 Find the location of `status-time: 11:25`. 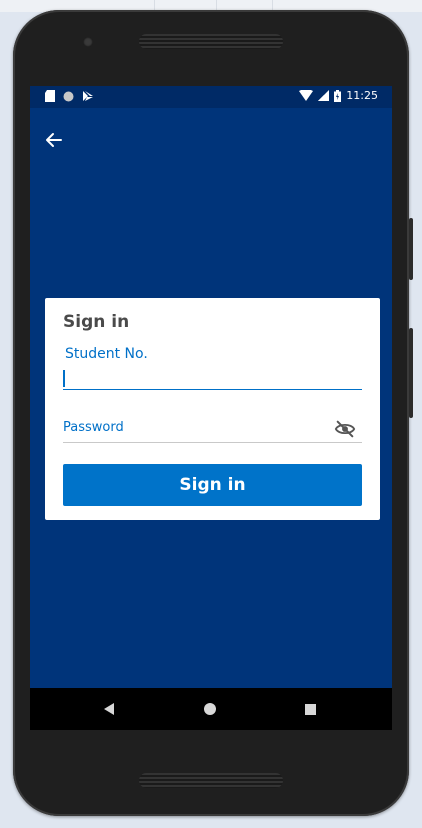

status-time: 11:25 is located at coordinates (362, 95).